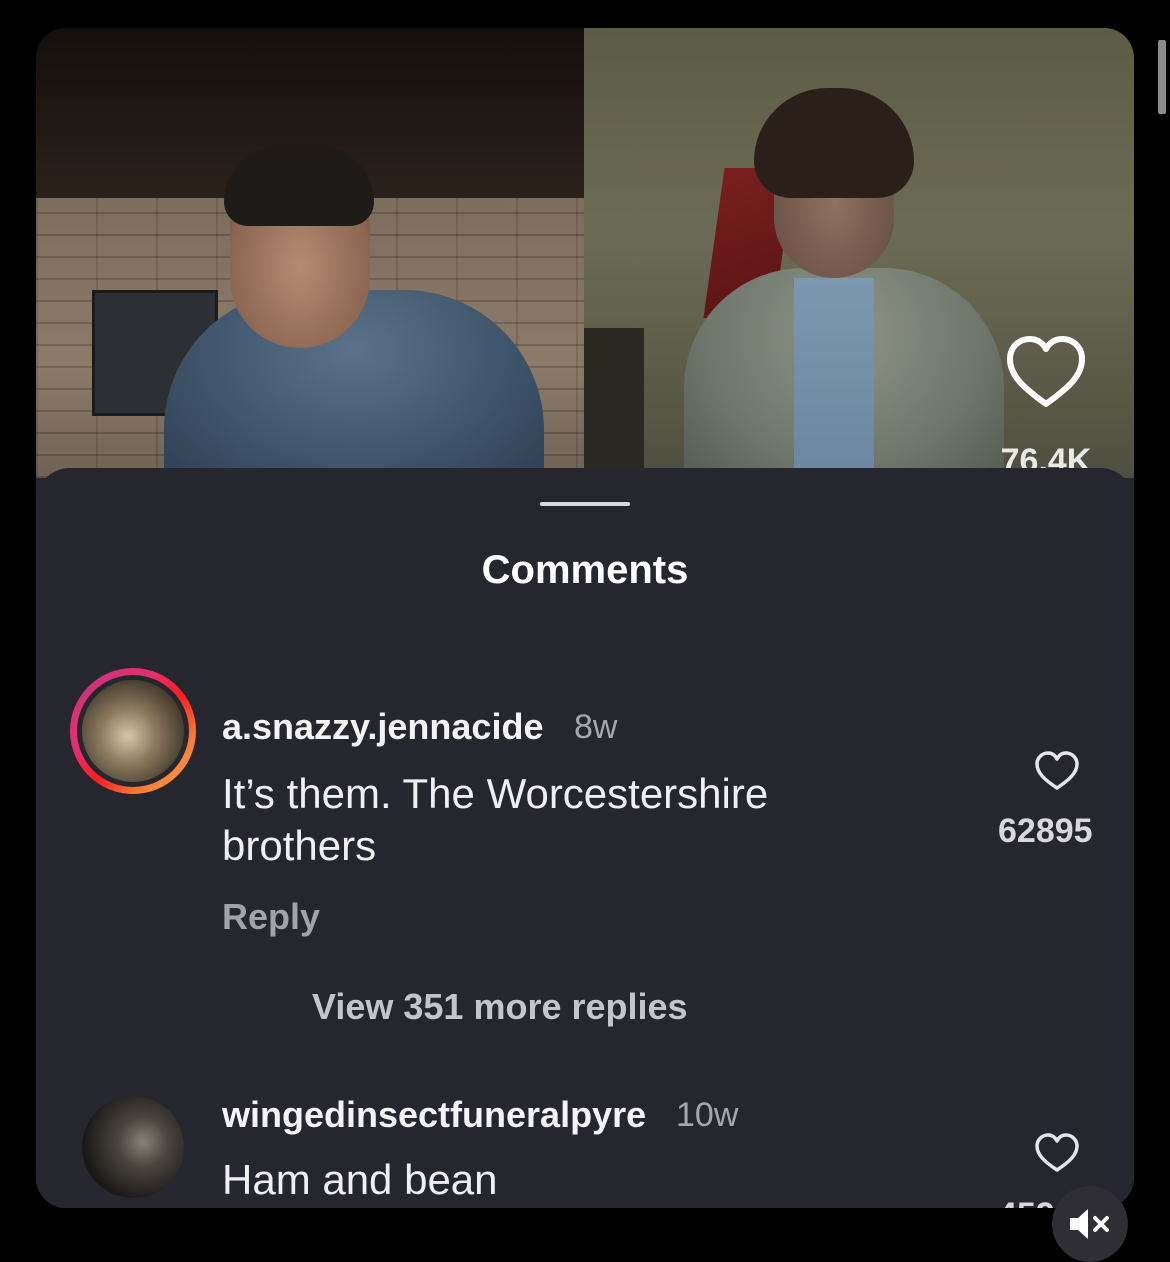 This screenshot has height=1262, width=1170. What do you see at coordinates (834, 143) in the screenshot?
I see `person-right-hair` at bounding box center [834, 143].